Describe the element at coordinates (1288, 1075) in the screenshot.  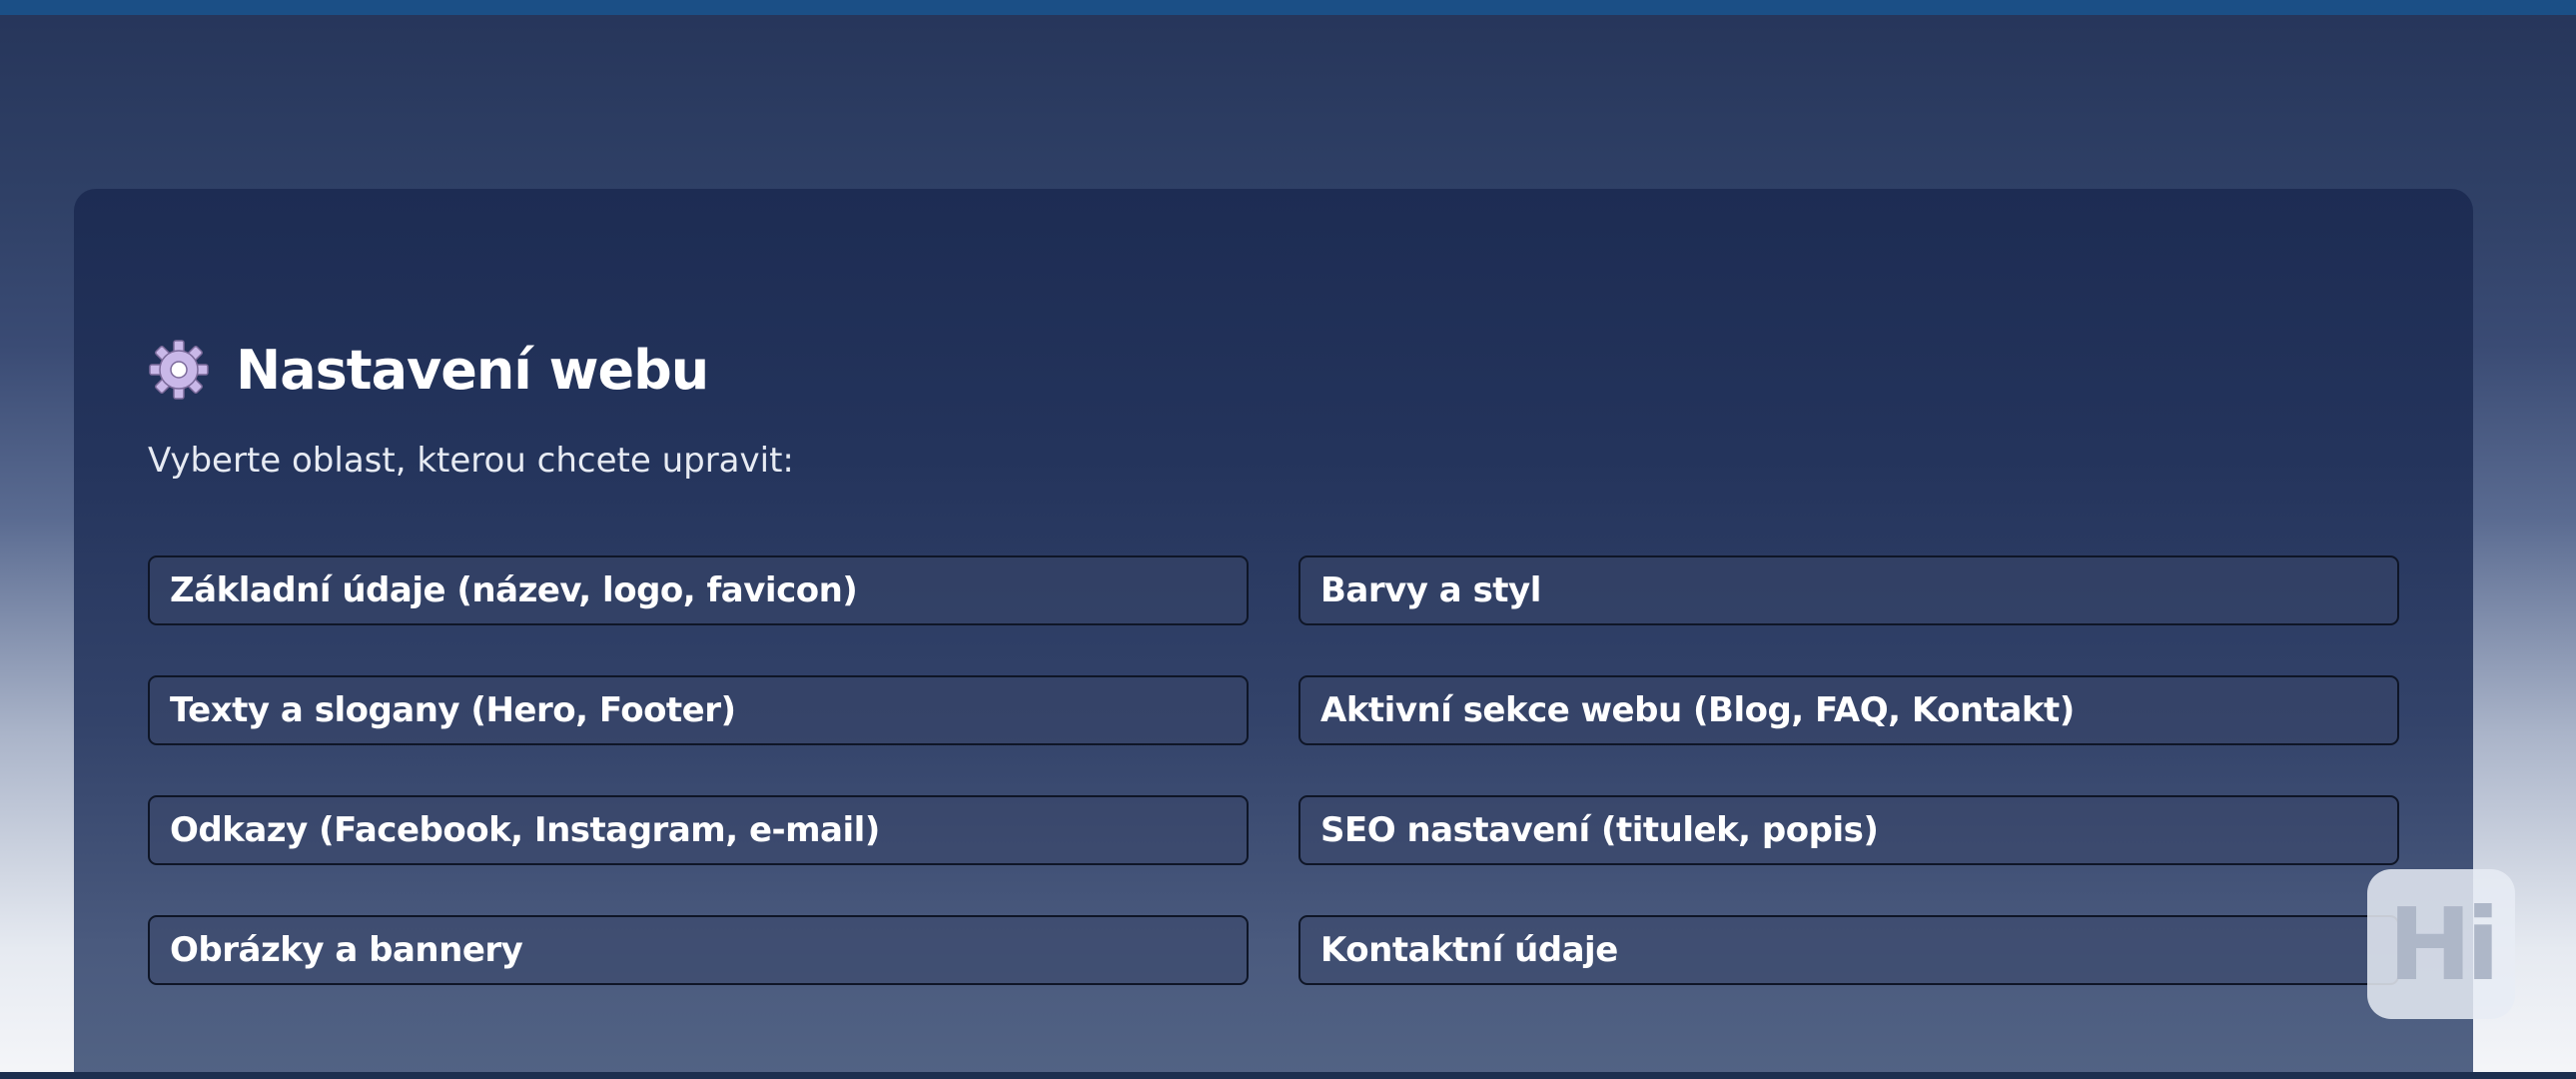
I see `bottom-bar` at that location.